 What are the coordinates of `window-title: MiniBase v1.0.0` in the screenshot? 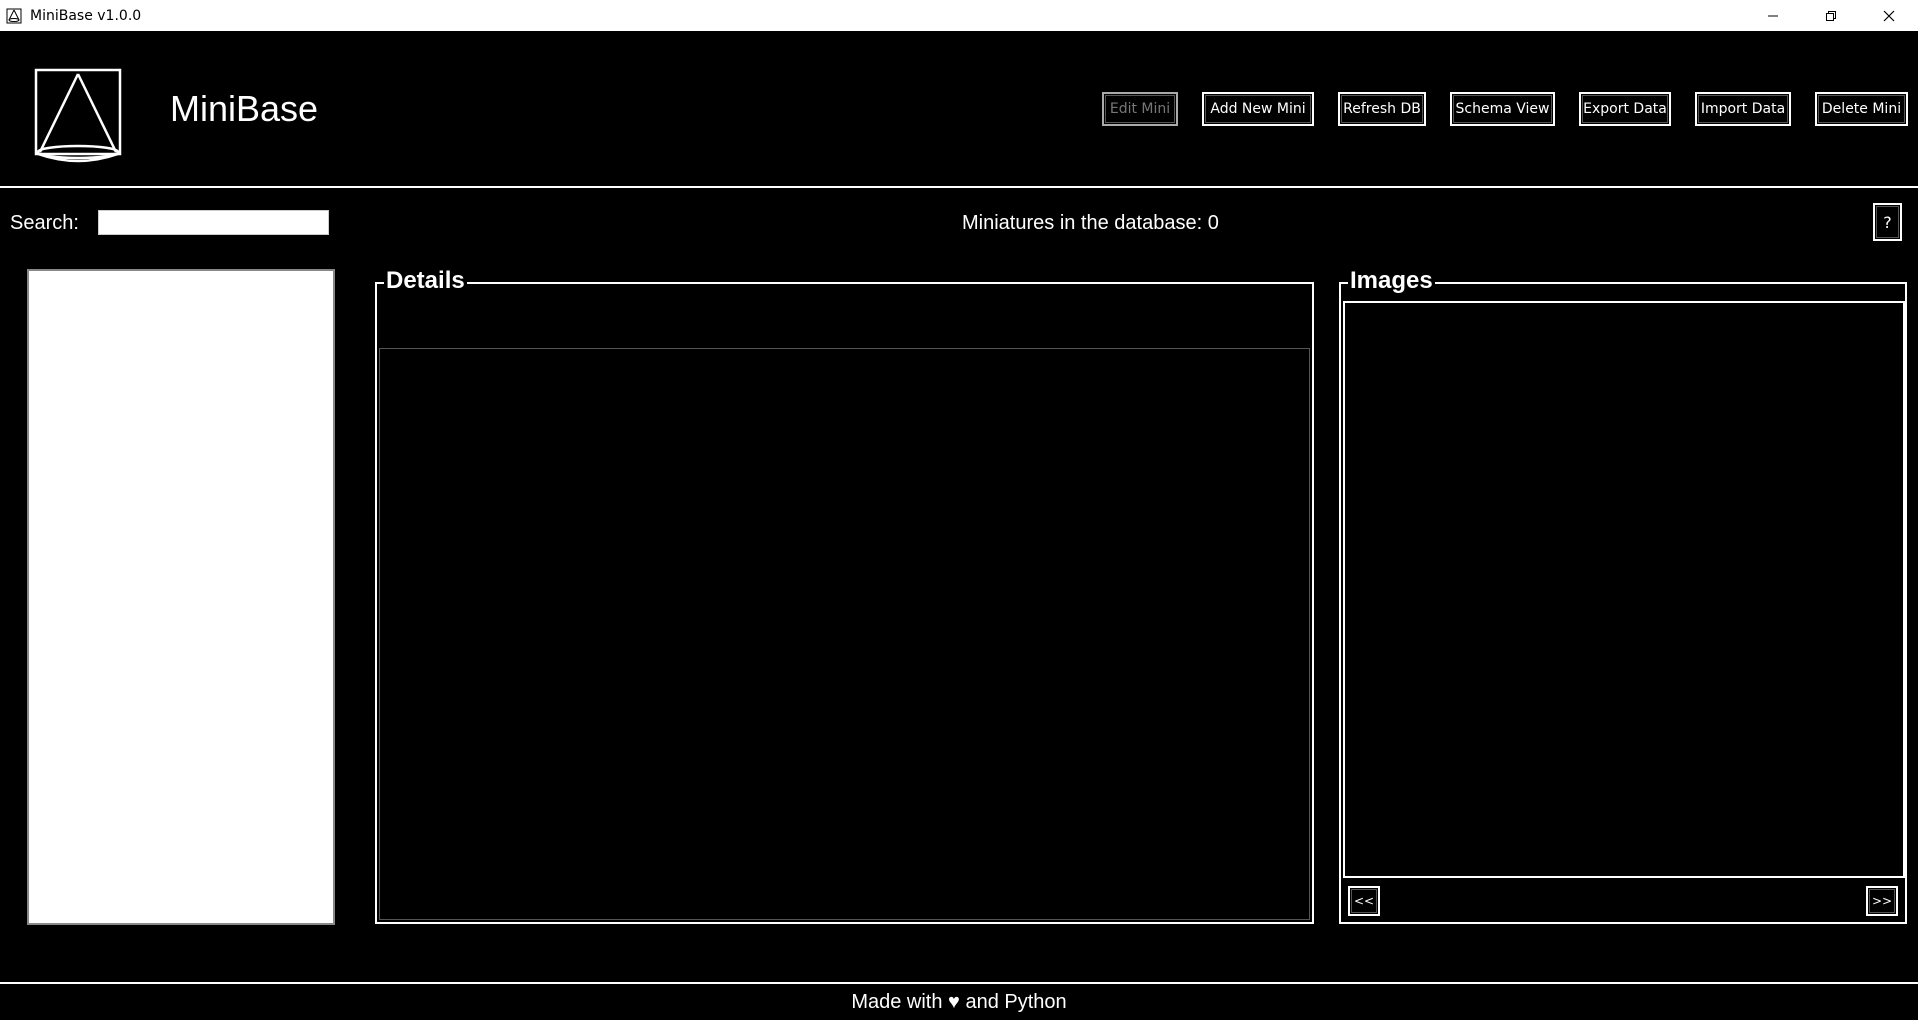 It's located at (86, 15).